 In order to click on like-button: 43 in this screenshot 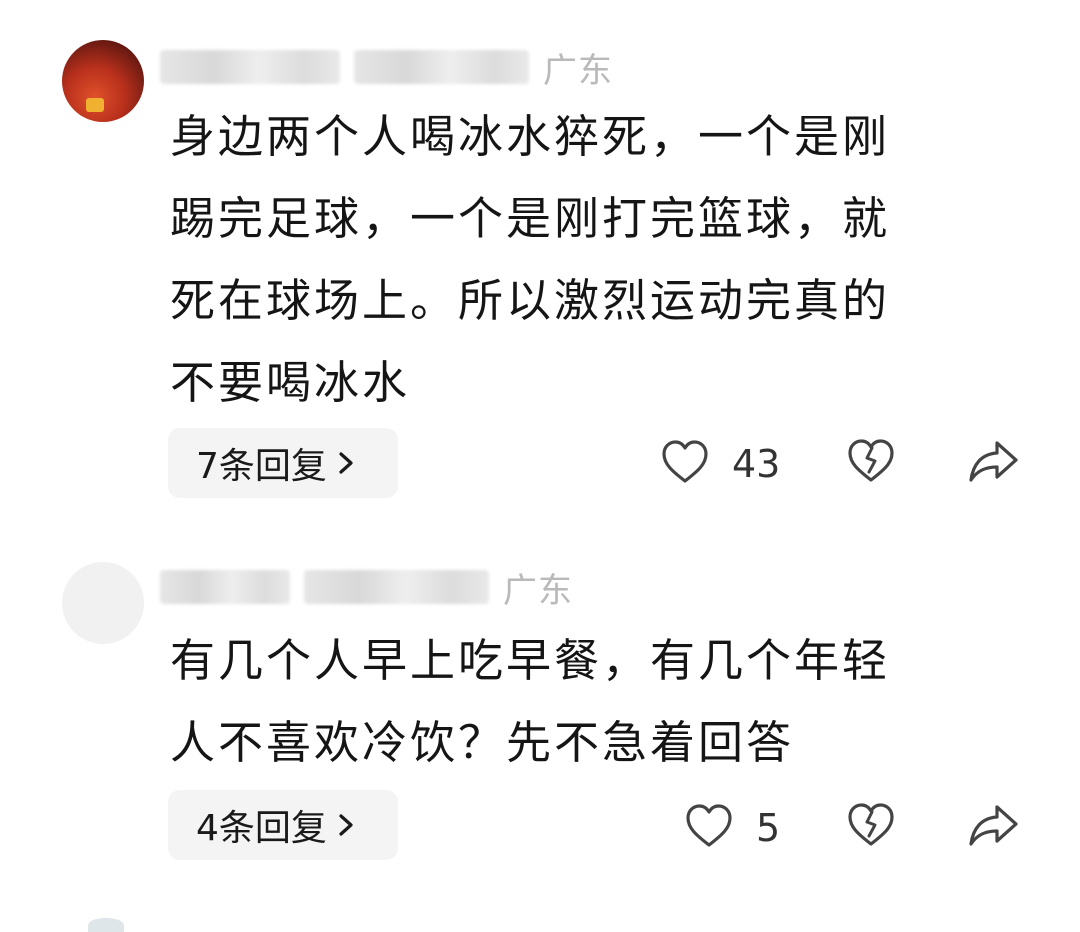, I will do `click(720, 464)`.